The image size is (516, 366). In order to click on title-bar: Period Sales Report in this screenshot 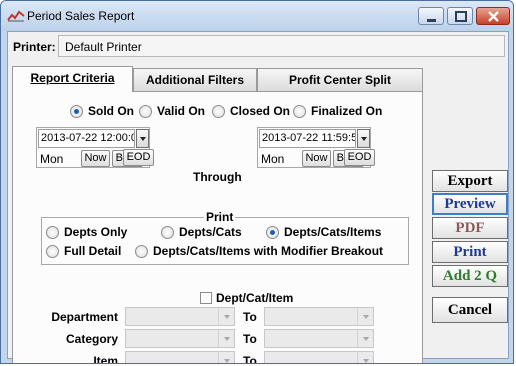, I will do `click(257, 16)`.